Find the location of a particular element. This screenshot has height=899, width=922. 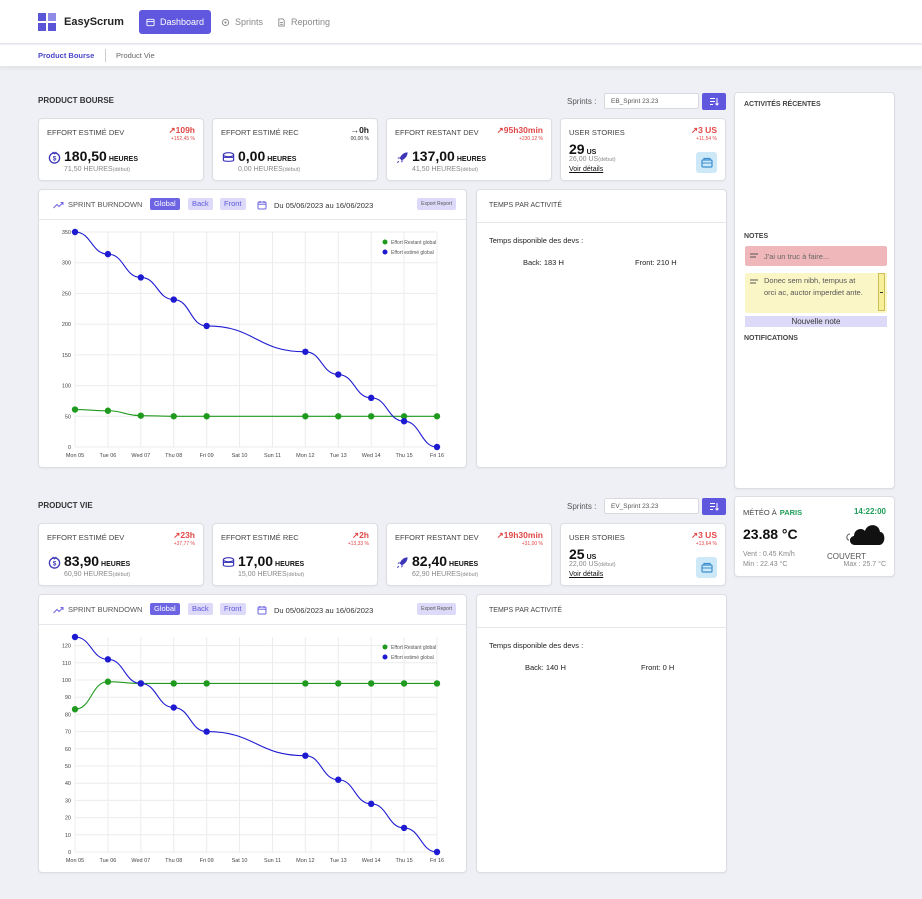

weather-location: MÉTÉO À PARIS is located at coordinates (773, 512).